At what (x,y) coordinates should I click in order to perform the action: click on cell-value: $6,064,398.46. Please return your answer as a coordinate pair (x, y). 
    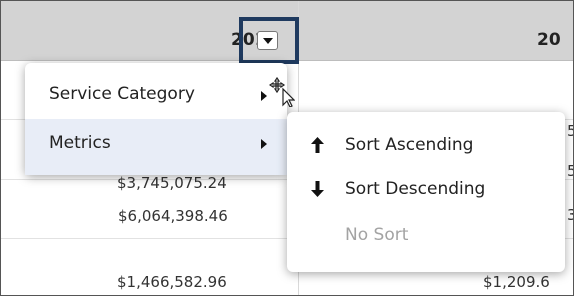
    Looking at the image, I should click on (173, 216).